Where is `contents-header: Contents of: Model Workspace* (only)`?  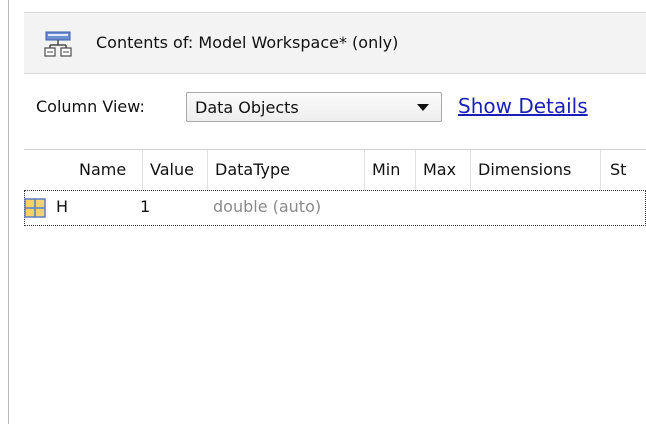
contents-header: Contents of: Model Workspace* (only) is located at coordinates (335, 43).